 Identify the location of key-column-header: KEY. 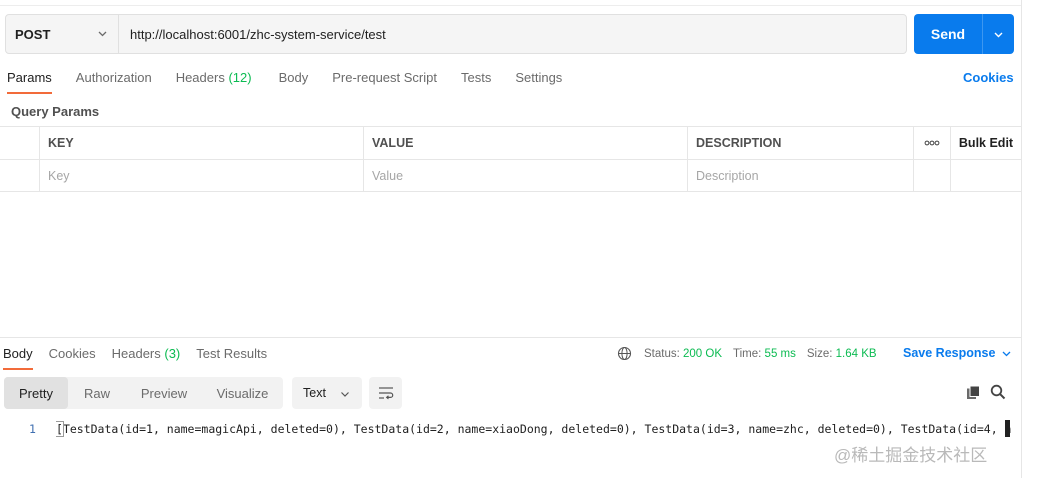
(202, 143).